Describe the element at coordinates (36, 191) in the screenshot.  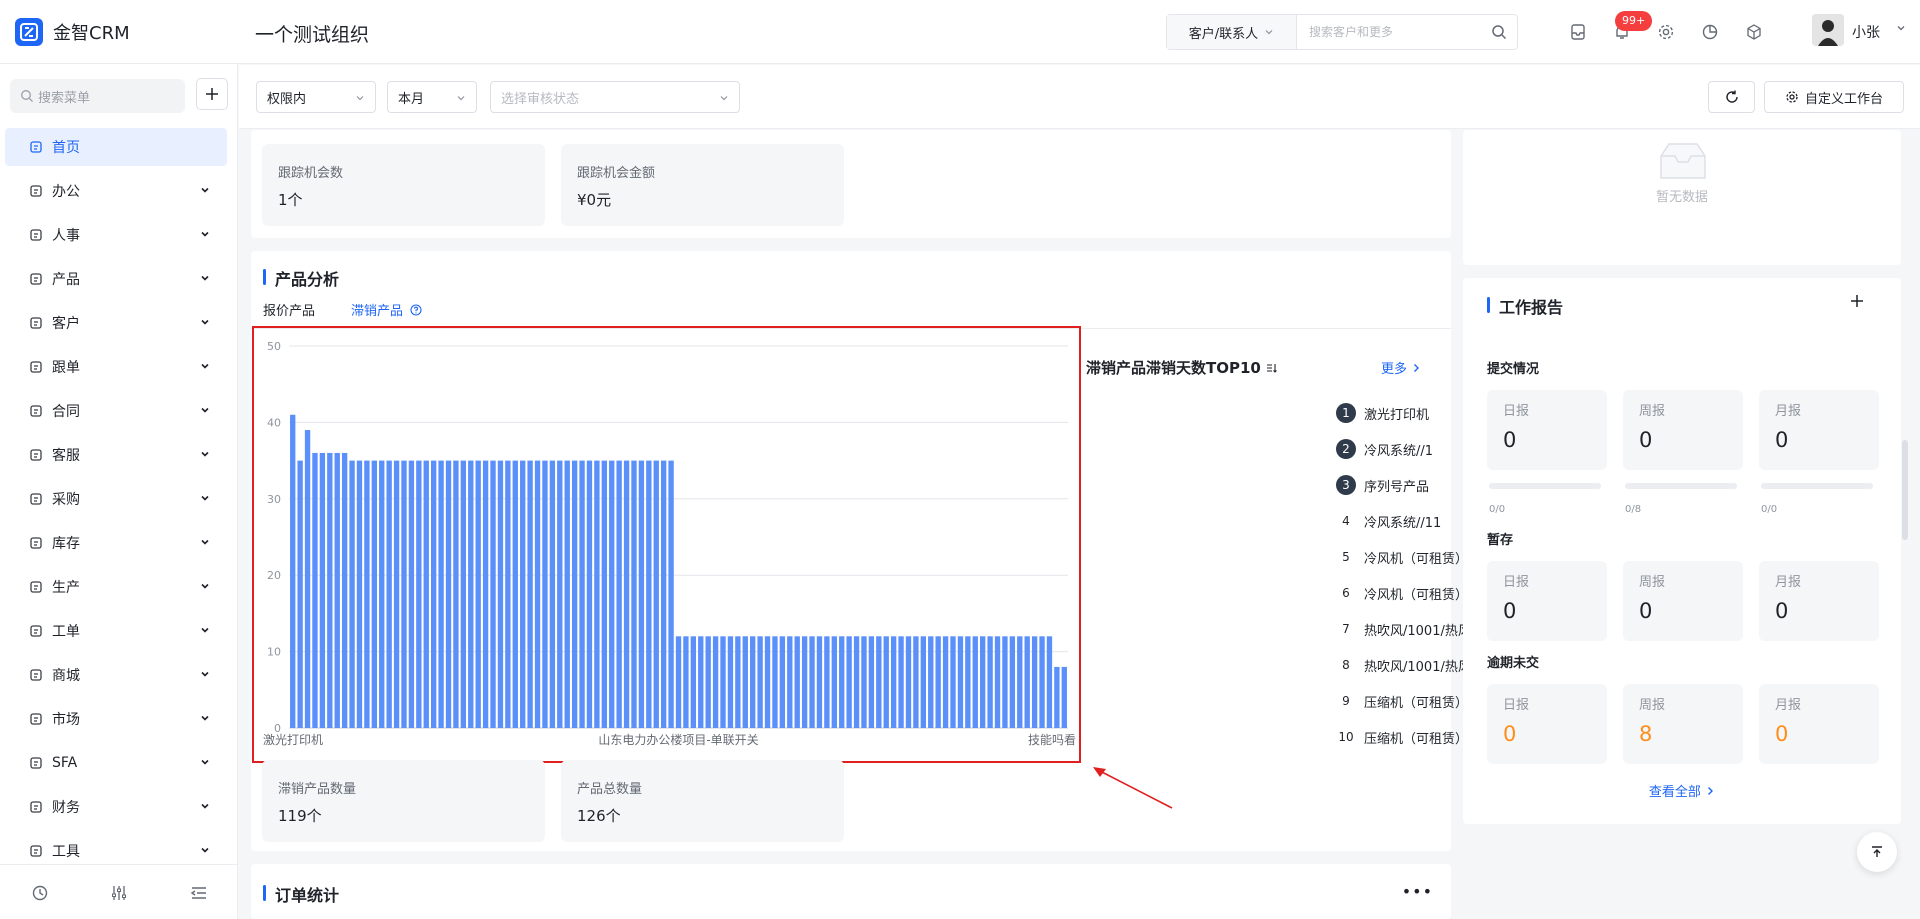
I see `office-icon` at that location.